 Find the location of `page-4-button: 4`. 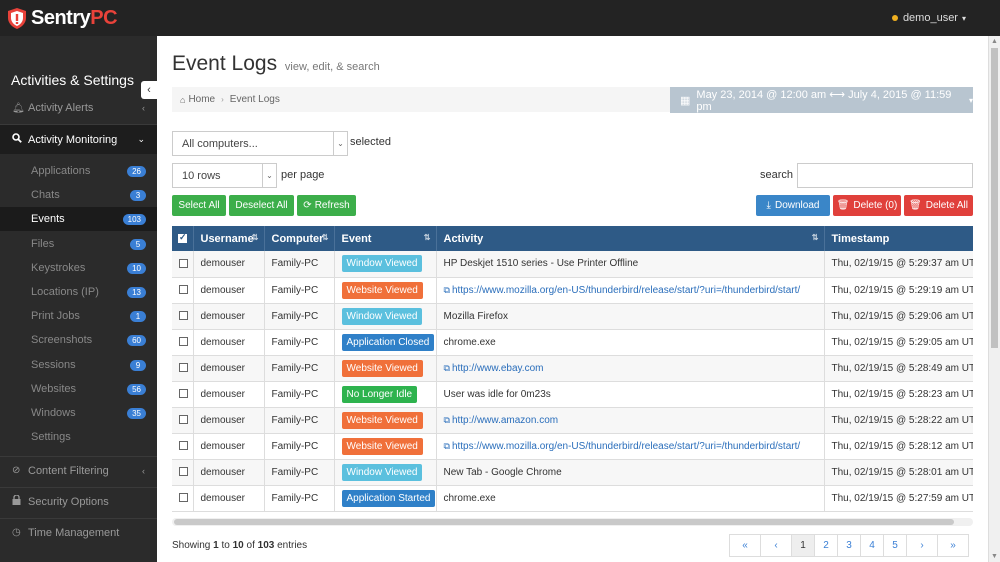

page-4-button: 4 is located at coordinates (872, 545).